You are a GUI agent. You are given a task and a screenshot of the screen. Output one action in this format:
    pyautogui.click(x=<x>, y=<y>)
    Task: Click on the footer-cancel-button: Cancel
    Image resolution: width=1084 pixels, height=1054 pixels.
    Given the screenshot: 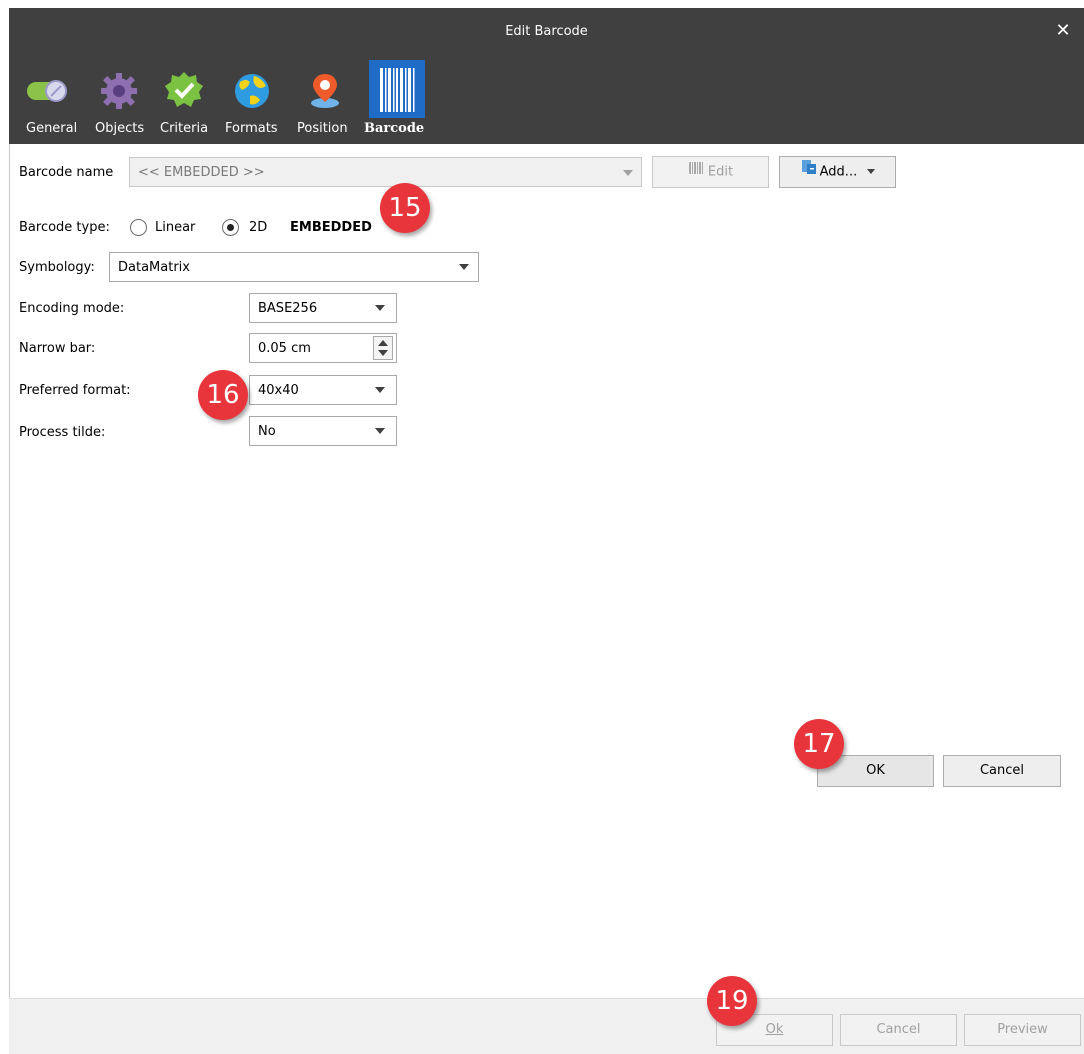 What is the action you would take?
    pyautogui.click(x=898, y=1030)
    